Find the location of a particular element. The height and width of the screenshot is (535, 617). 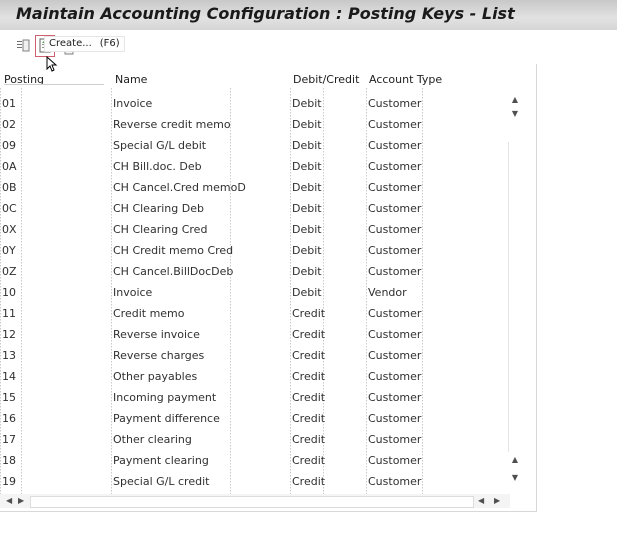

table-row: 0C CH Clearing Deb Debit Customer is located at coordinates (255, 208).